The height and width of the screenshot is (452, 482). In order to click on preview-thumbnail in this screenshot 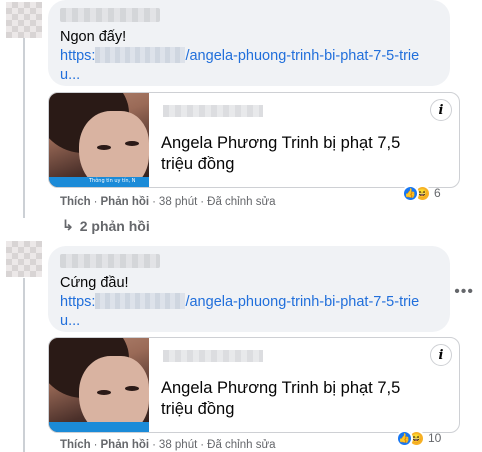, I will do `click(99, 385)`.